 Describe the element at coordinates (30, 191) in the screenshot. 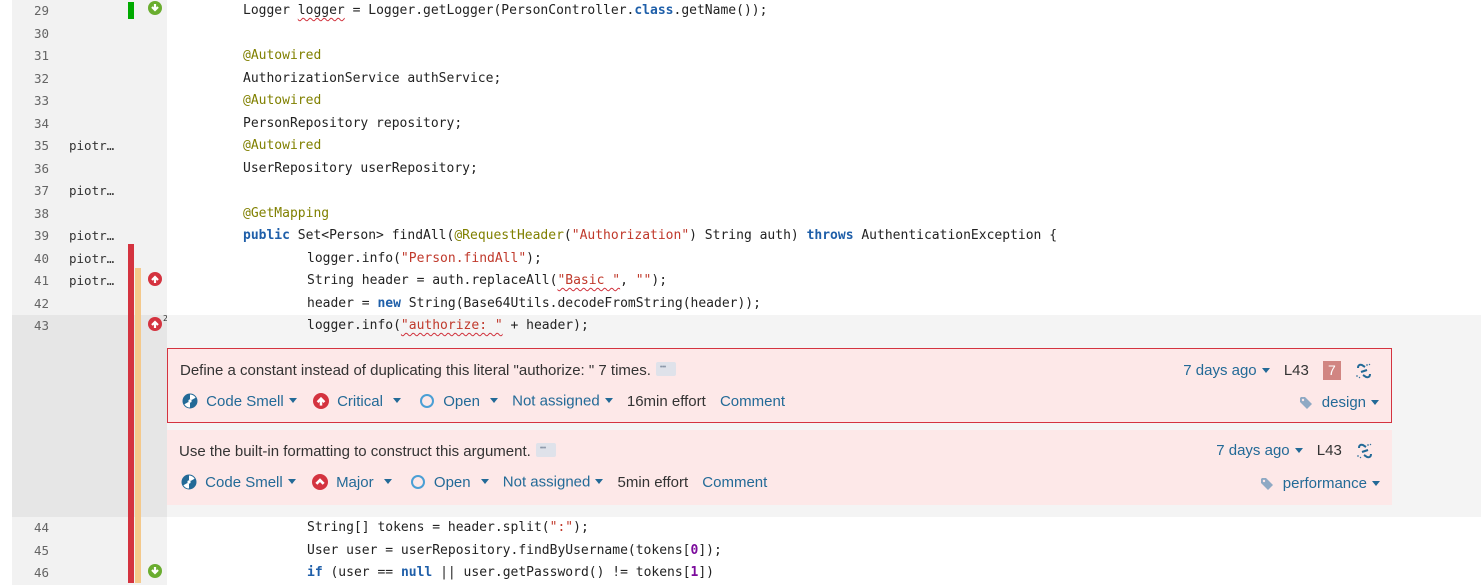

I see `line-number: 37` at that location.